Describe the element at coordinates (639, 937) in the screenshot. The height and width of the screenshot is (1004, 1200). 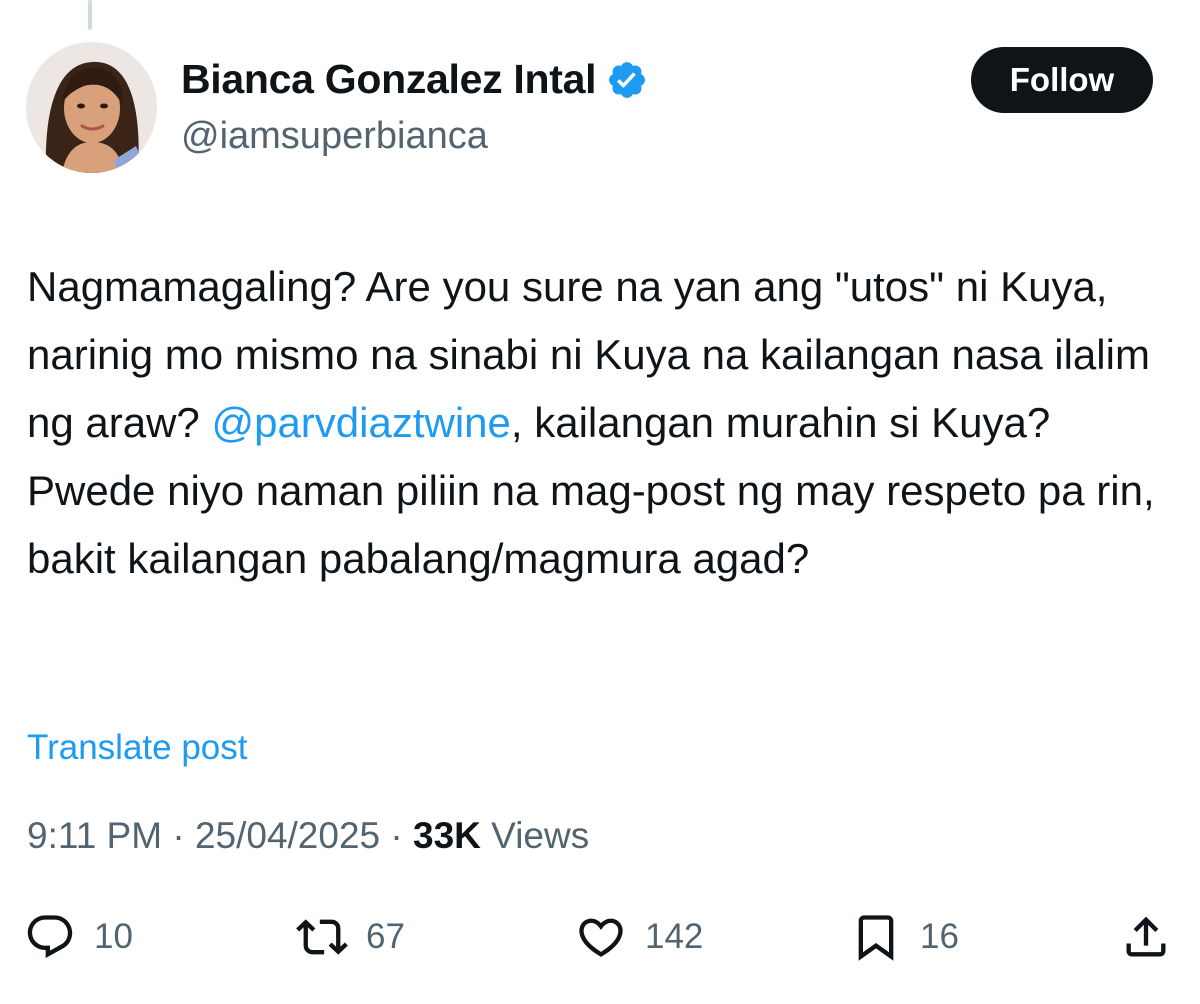
I see `like-button: 142` at that location.